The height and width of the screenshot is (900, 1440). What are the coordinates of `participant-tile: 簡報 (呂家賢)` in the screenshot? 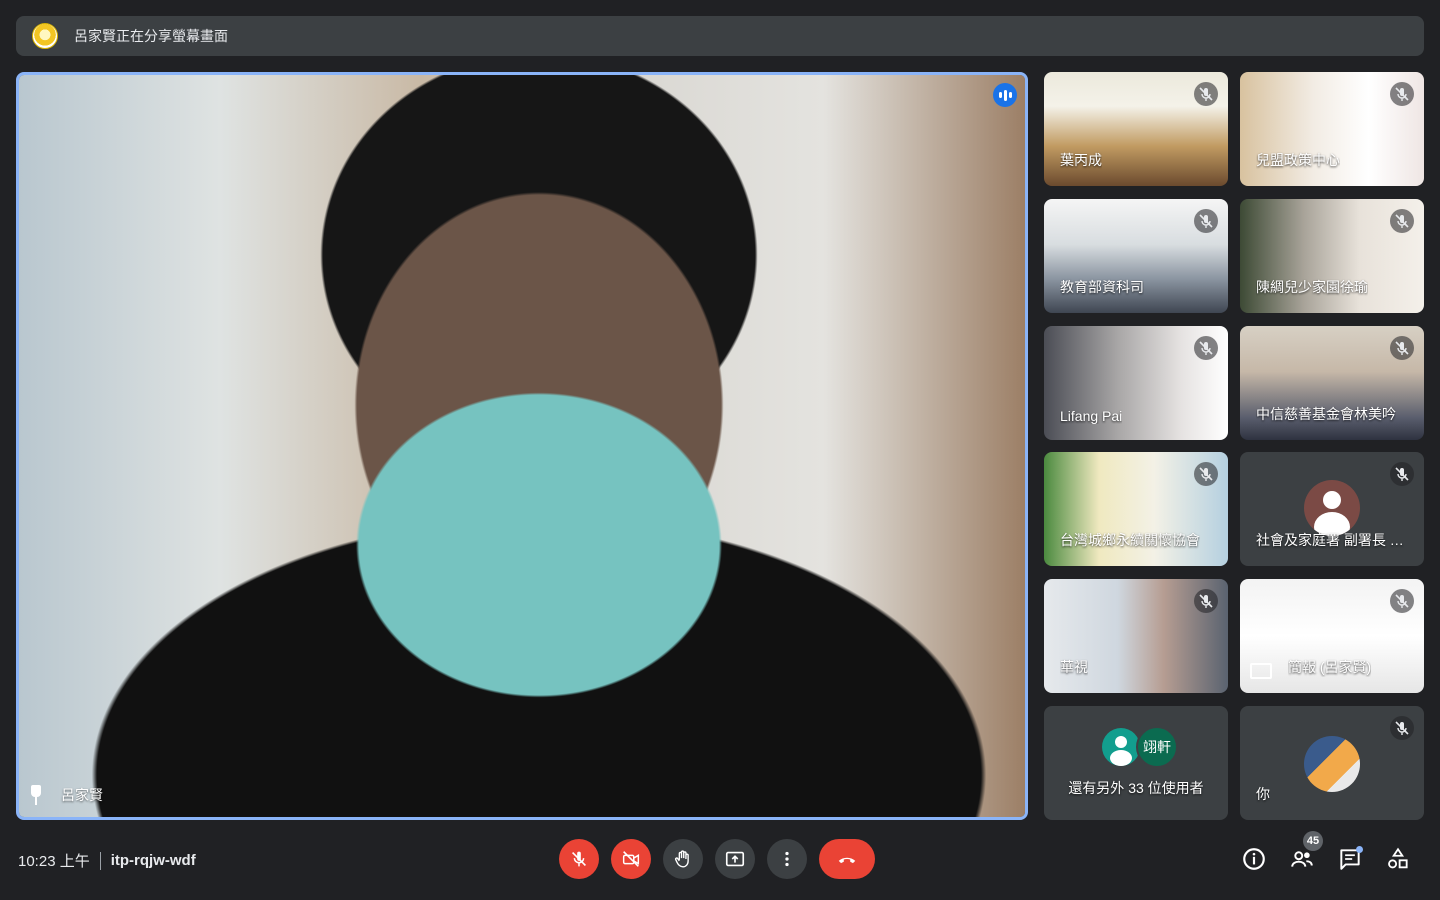 It's located at (1332, 636).